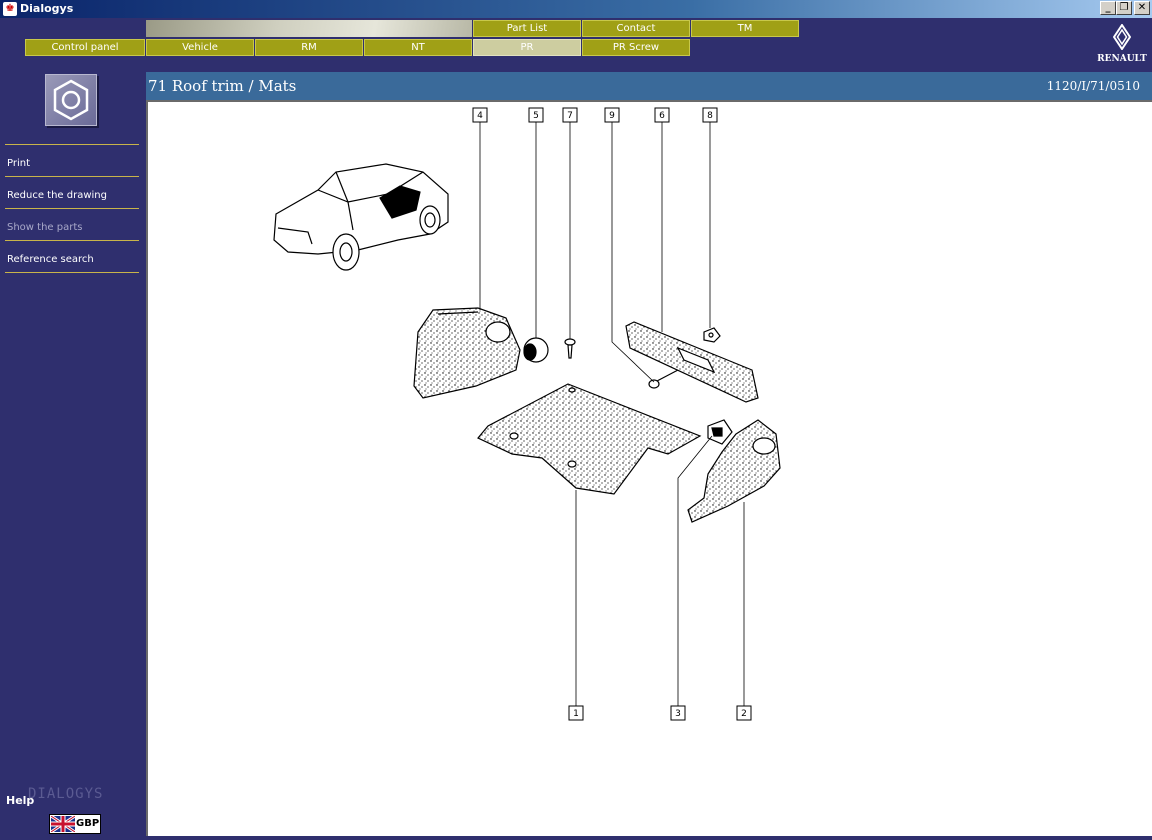 The width and height of the screenshot is (1152, 840). I want to click on bolt-icon, so click(71, 100).